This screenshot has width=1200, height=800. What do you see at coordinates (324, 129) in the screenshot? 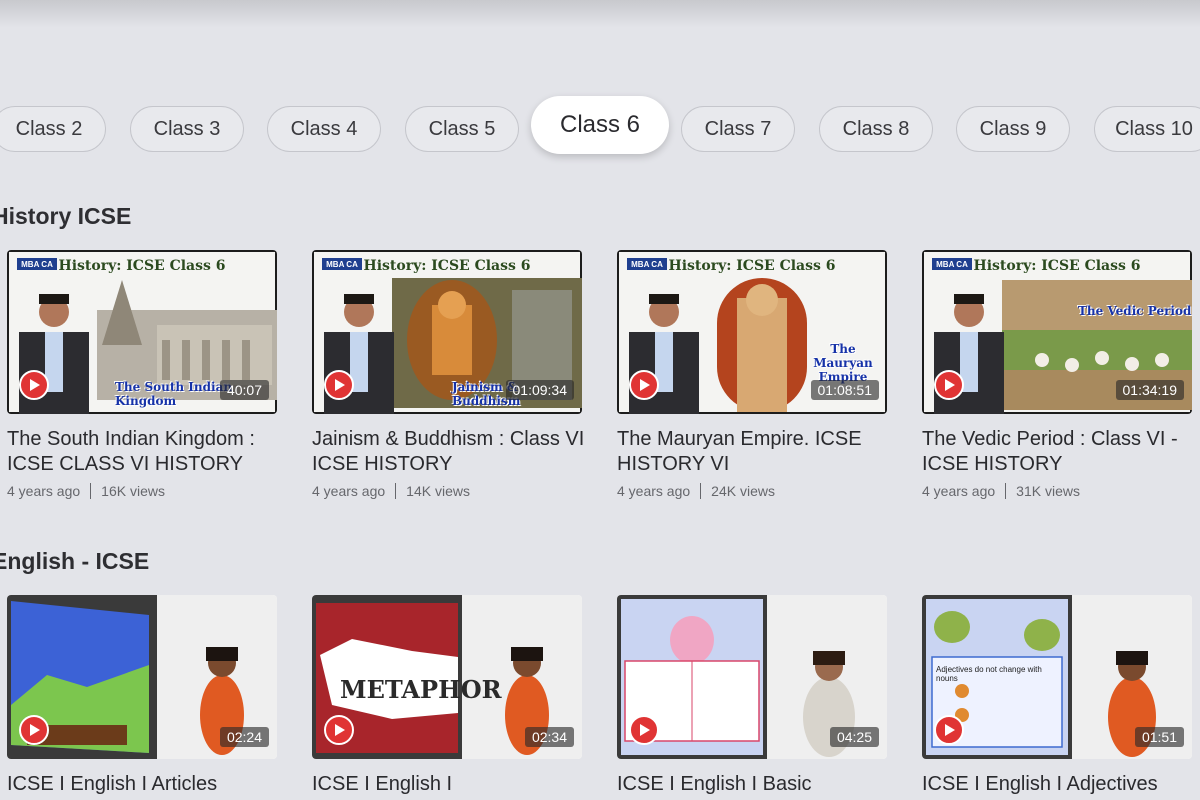
I see `tab-class-4: Class 4` at bounding box center [324, 129].